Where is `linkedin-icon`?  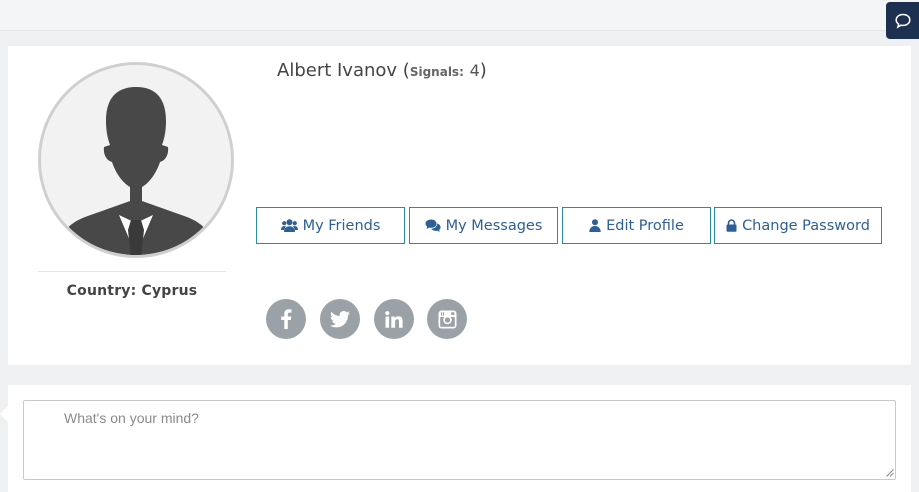
linkedin-icon is located at coordinates (394, 319).